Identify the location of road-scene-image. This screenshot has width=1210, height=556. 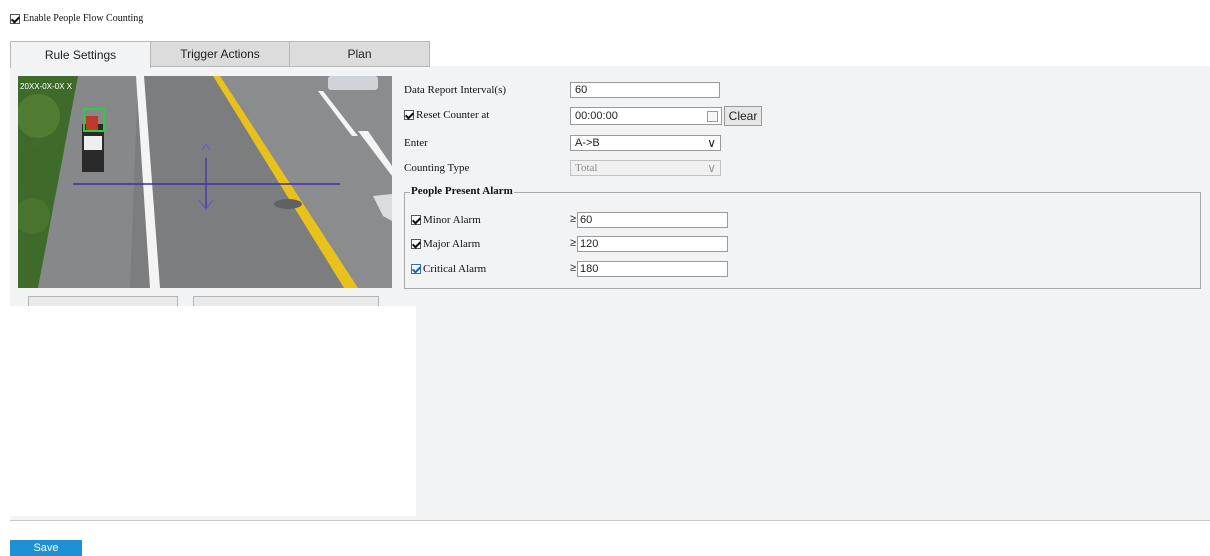
(205, 182).